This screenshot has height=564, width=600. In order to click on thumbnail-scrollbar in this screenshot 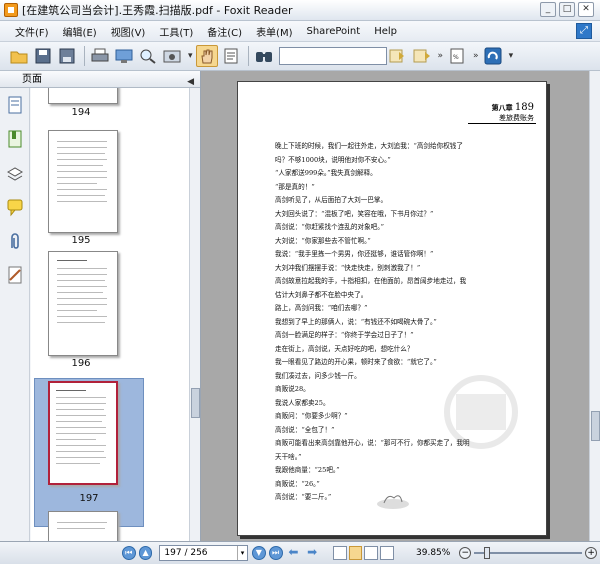, I will do `click(194, 314)`.